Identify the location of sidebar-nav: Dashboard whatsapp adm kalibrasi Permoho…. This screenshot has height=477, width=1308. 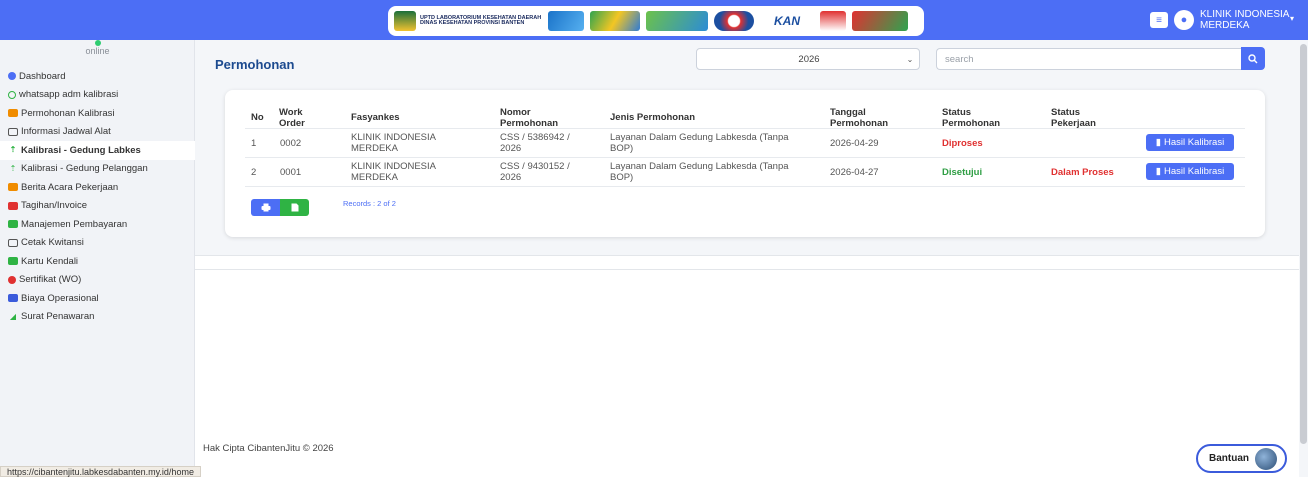
(97, 196).